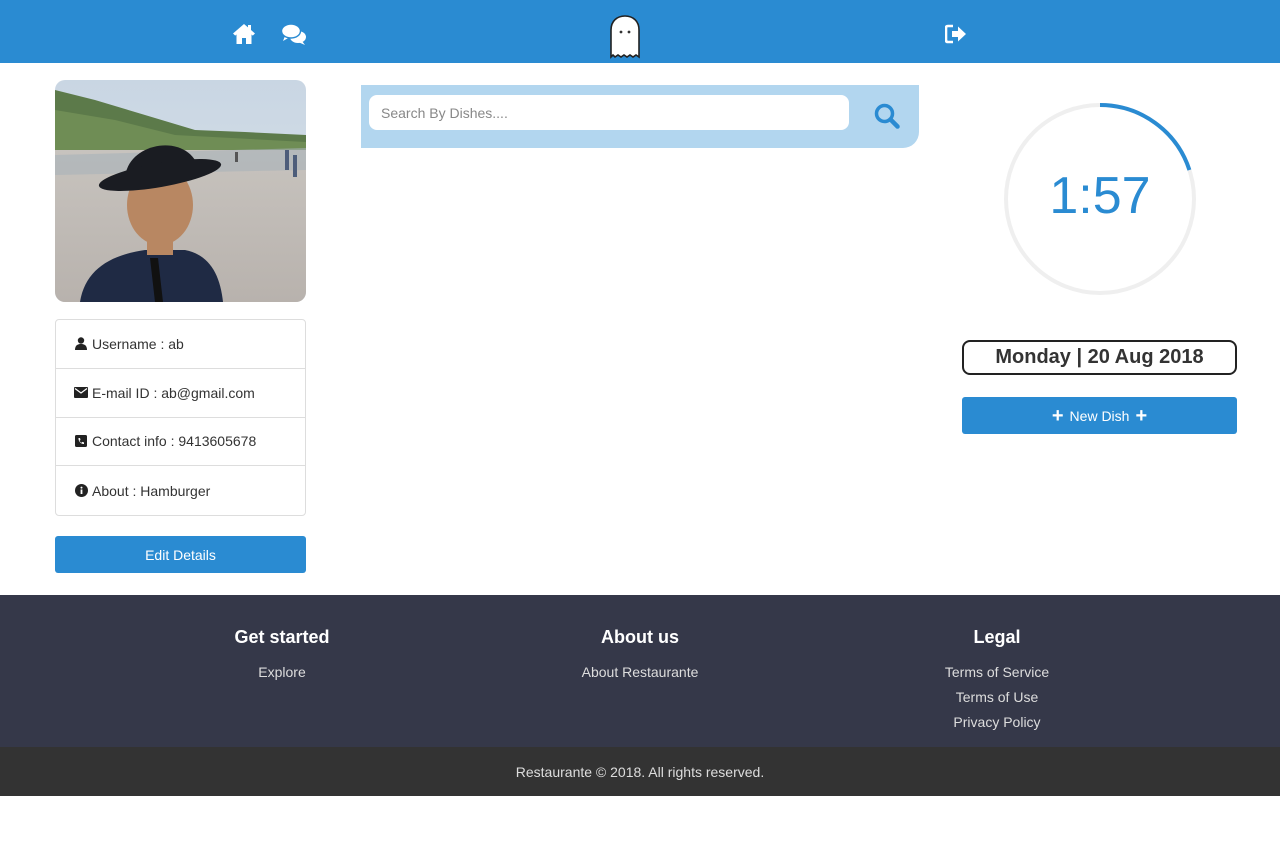 Image resolution: width=1280 pixels, height=853 pixels. I want to click on footer-heading: Get started, so click(282, 637).